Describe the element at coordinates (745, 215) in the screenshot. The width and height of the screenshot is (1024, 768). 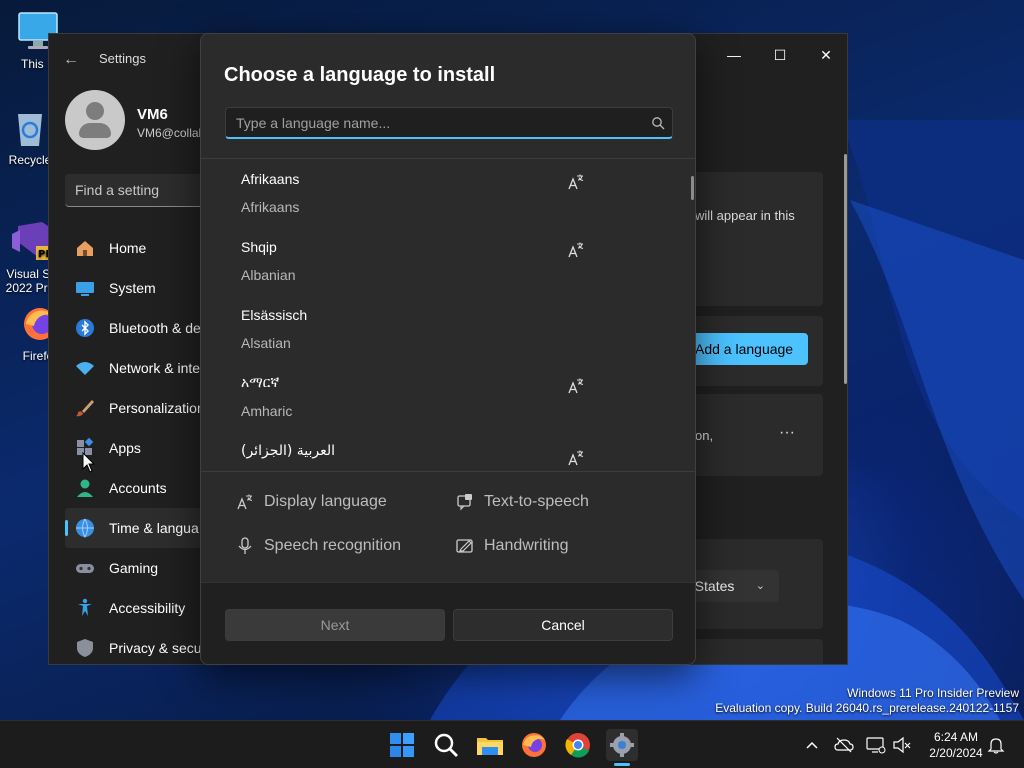
I see `info-text: will appear in this` at that location.